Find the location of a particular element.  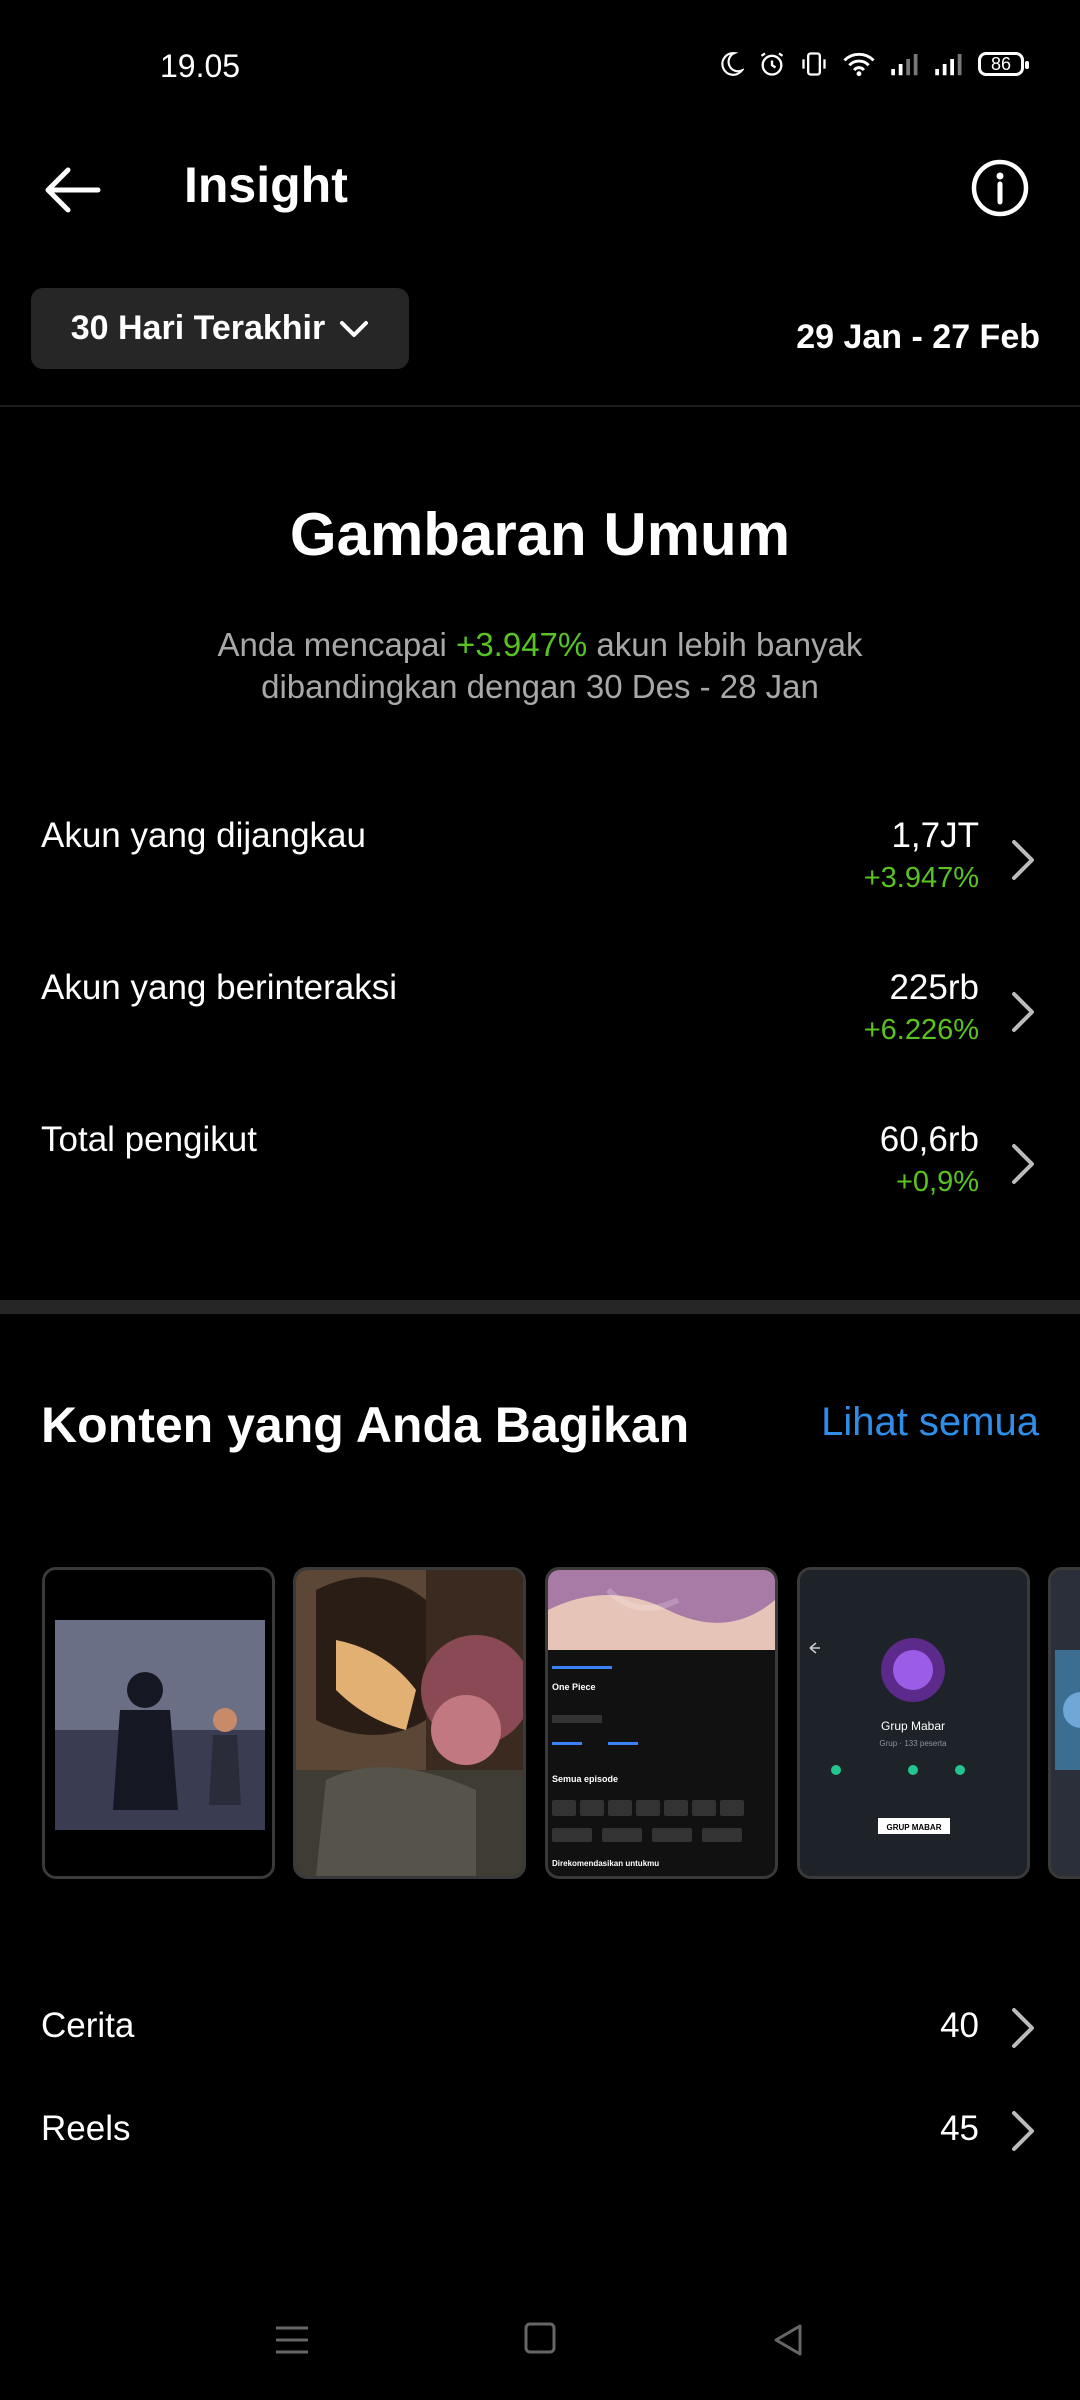

battery-icon: 86 is located at coordinates (1003, 64).